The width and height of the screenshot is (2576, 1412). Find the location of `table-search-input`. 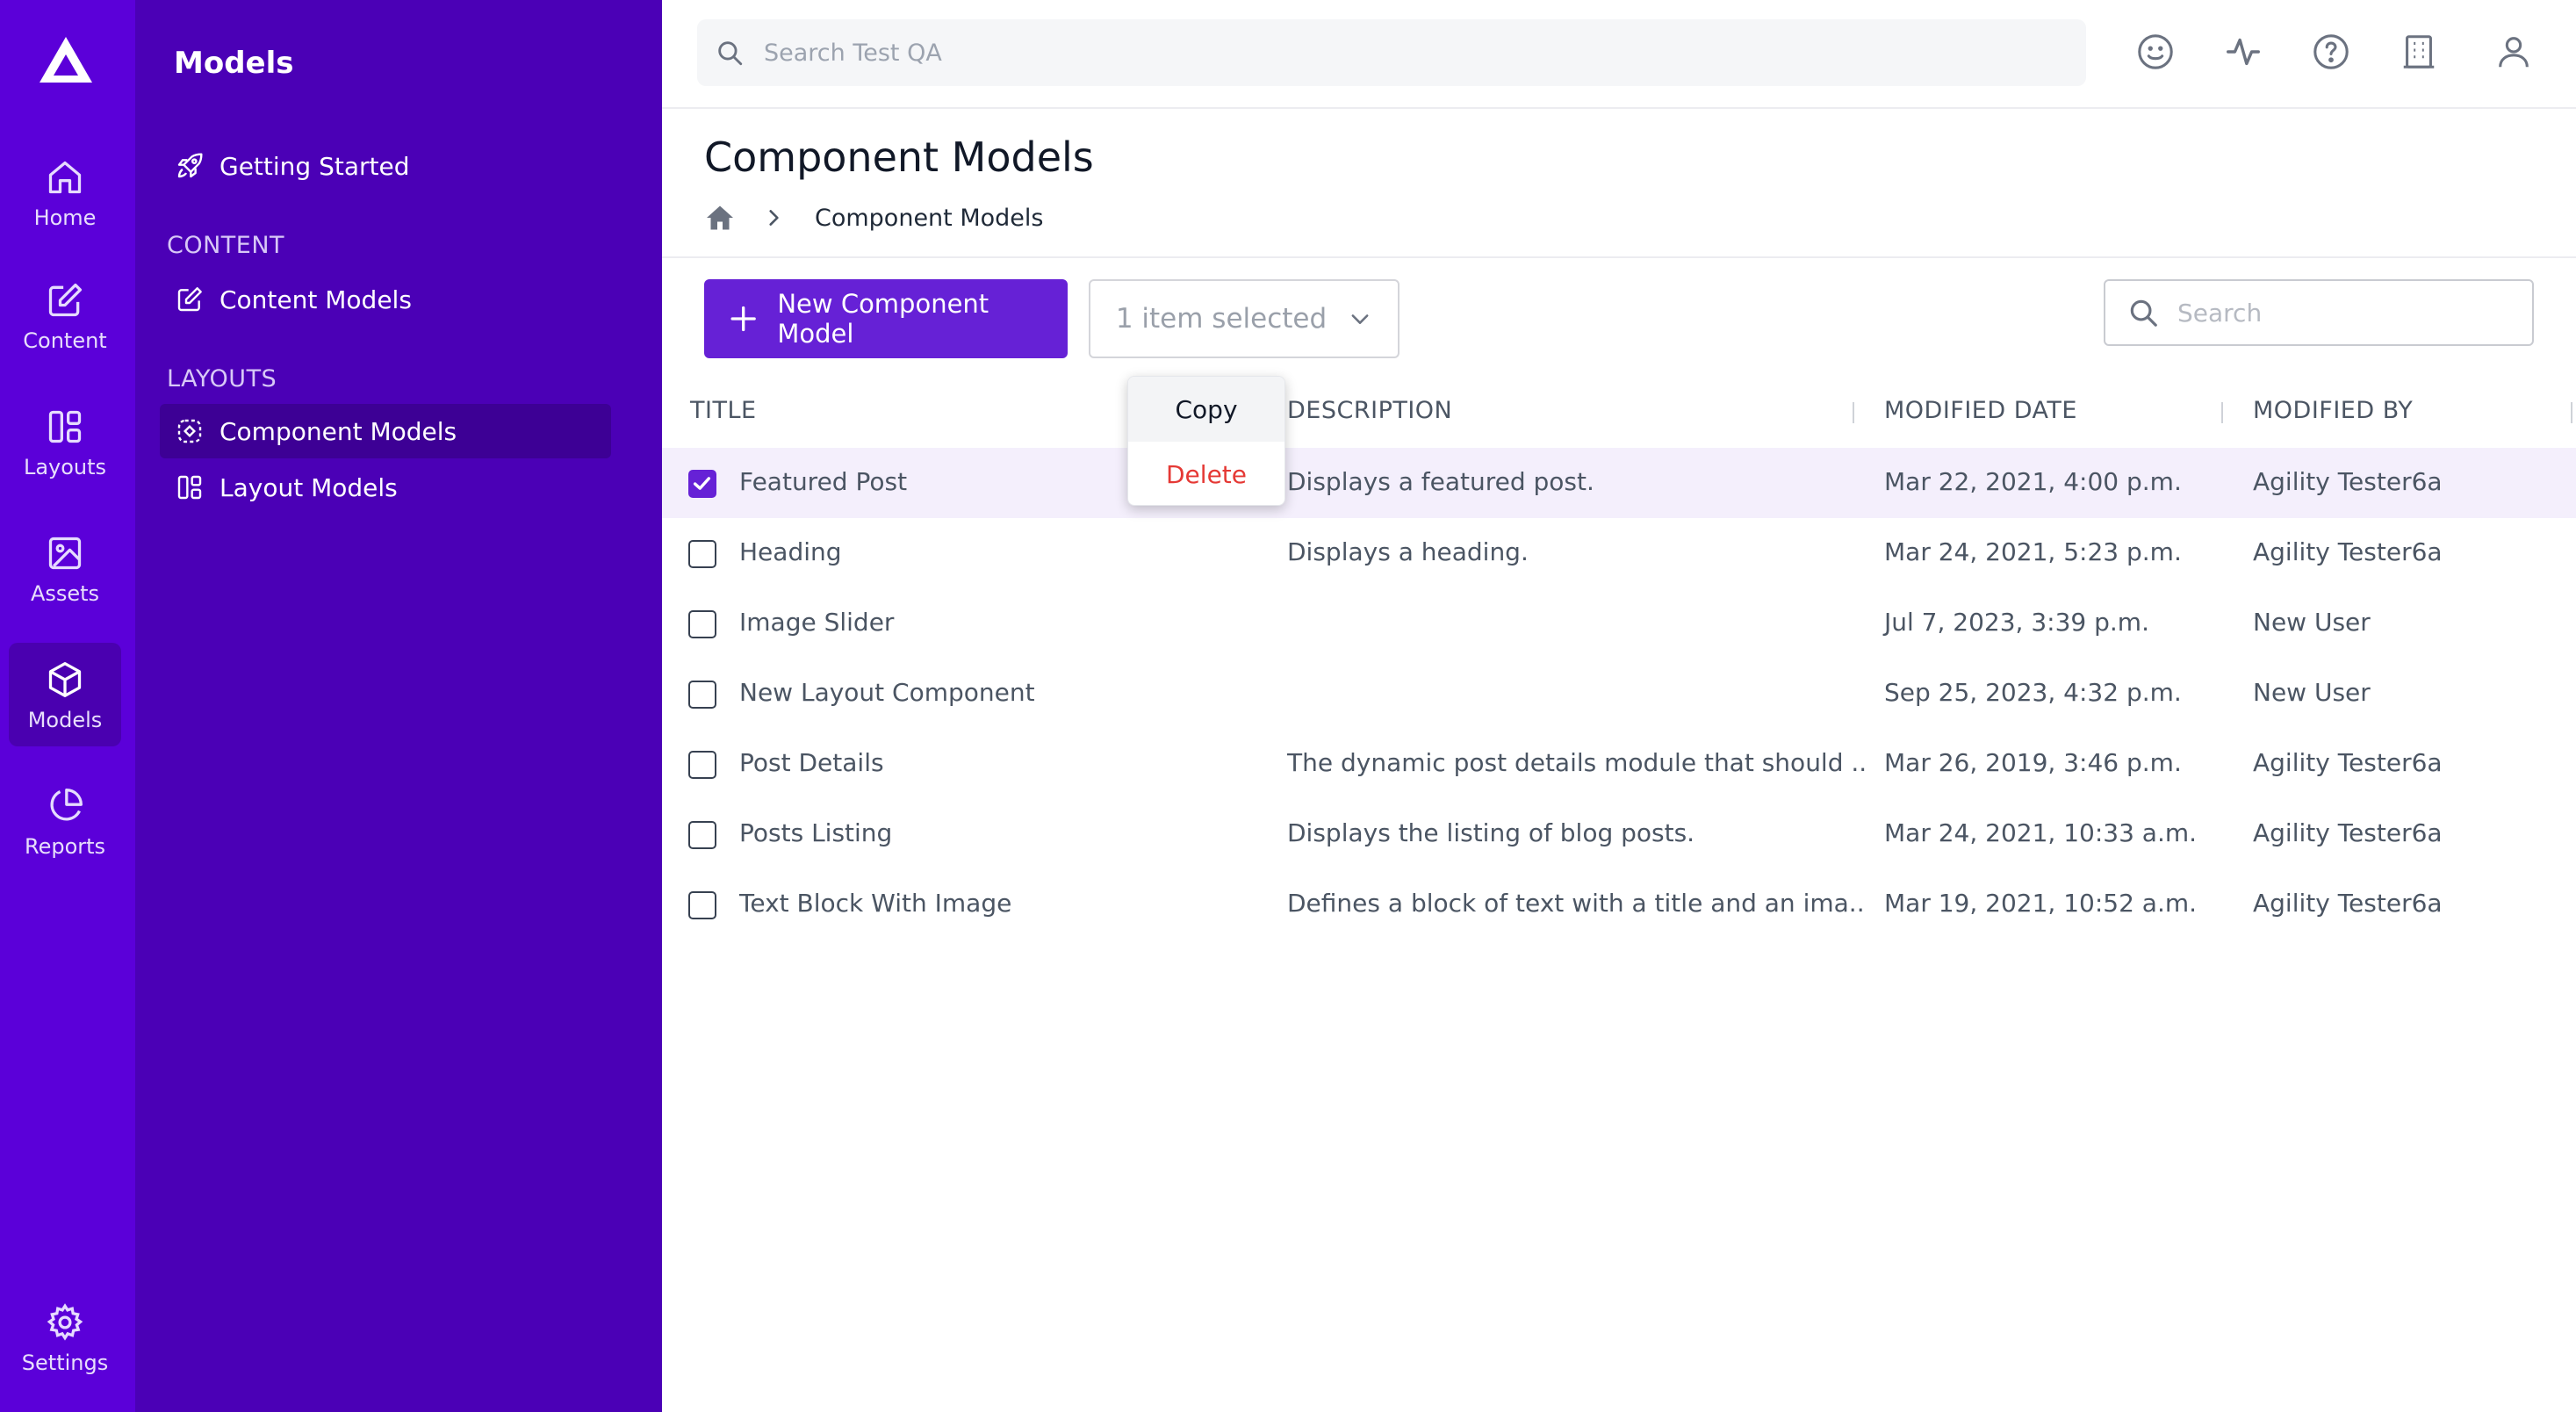

table-search-input is located at coordinates (2344, 313).